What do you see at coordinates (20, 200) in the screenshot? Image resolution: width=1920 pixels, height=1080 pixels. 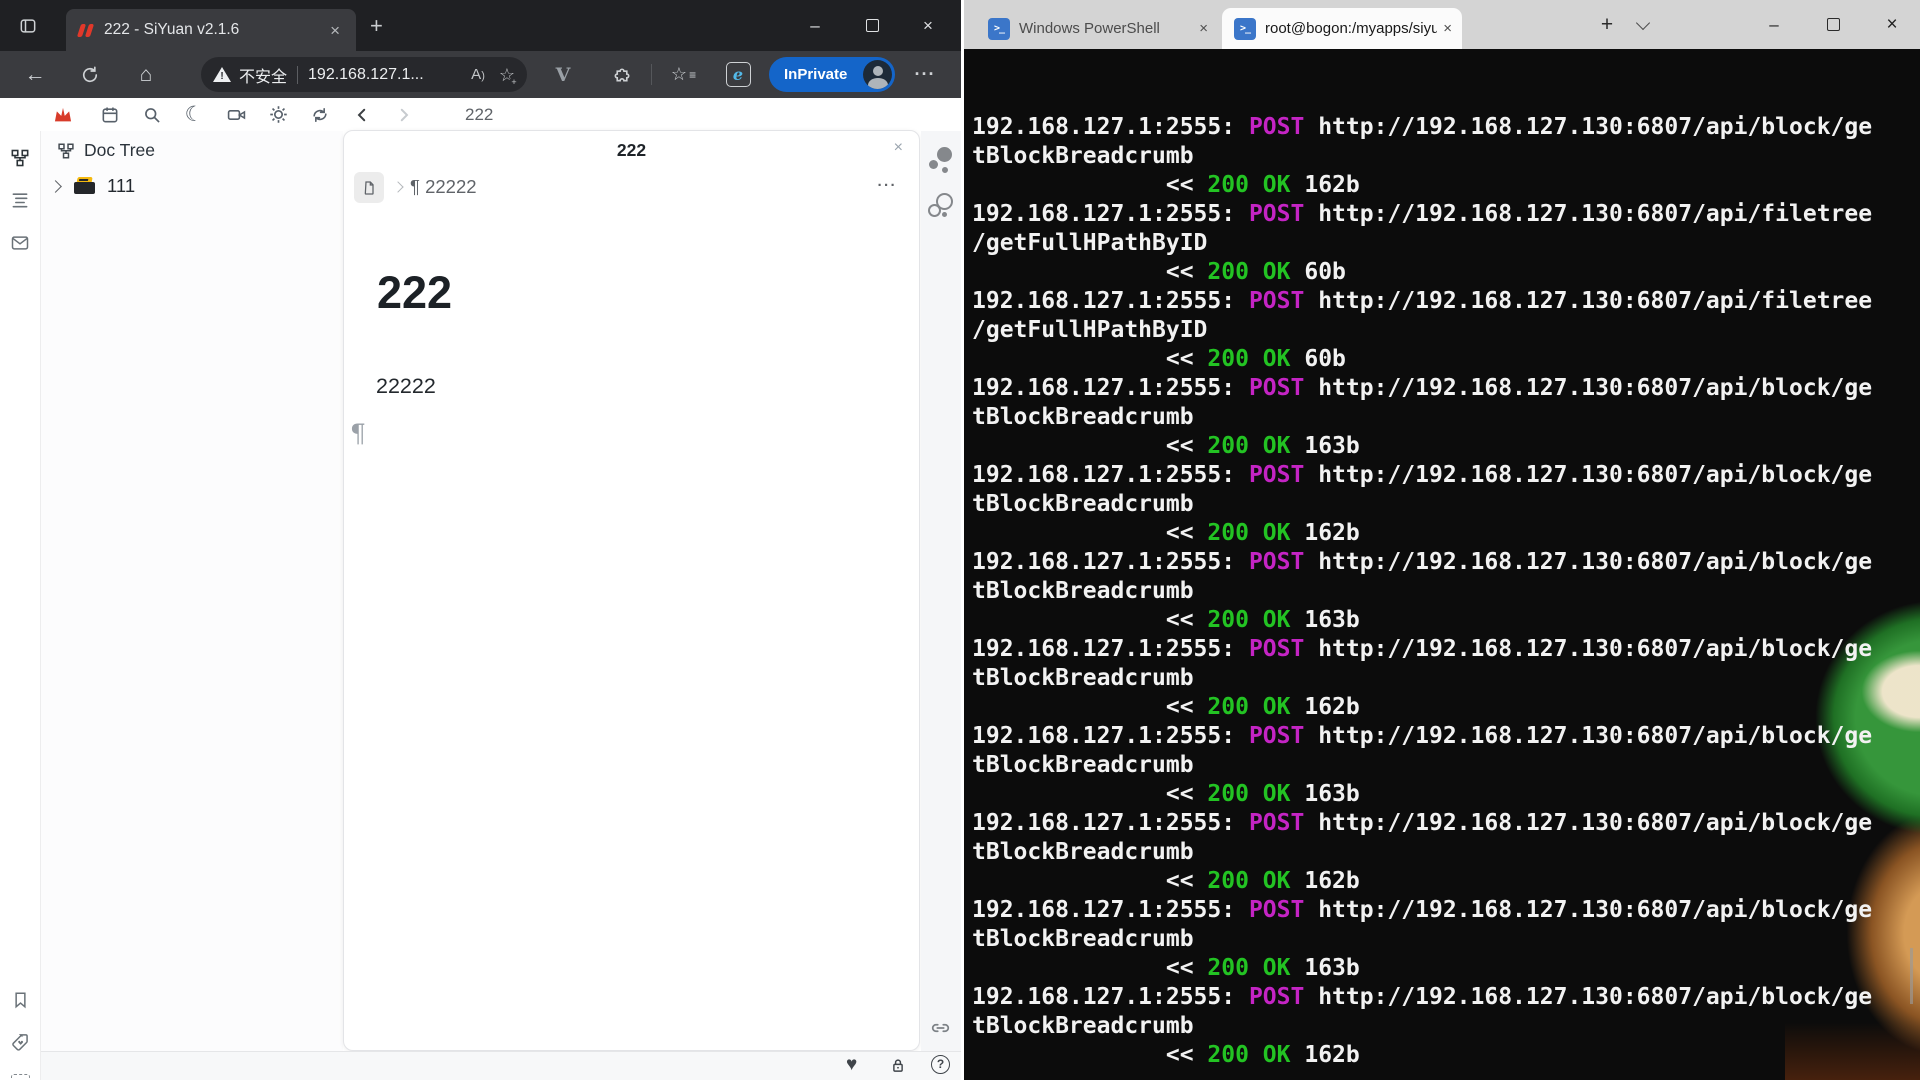 I see `outline-dock-icon` at bounding box center [20, 200].